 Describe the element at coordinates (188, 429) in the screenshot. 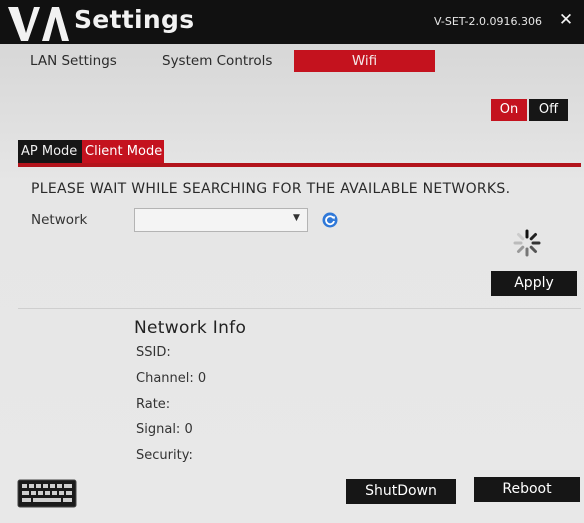

I see `signal-value: 0` at that location.